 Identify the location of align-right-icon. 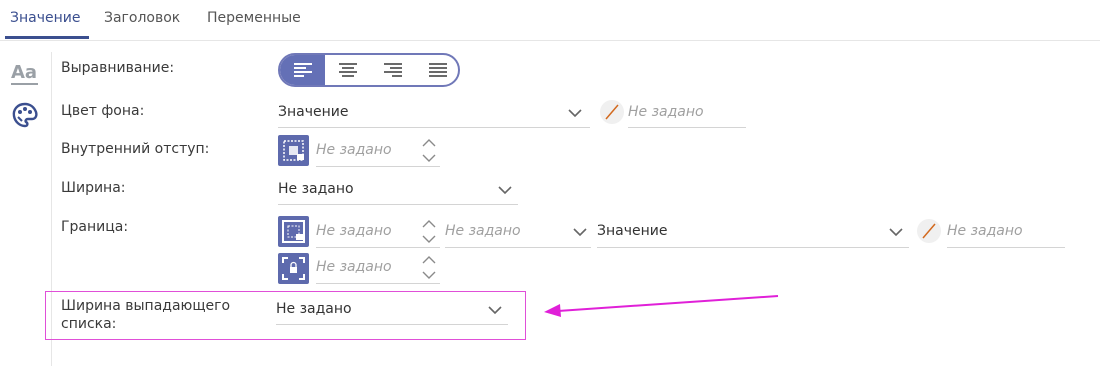
(392, 70).